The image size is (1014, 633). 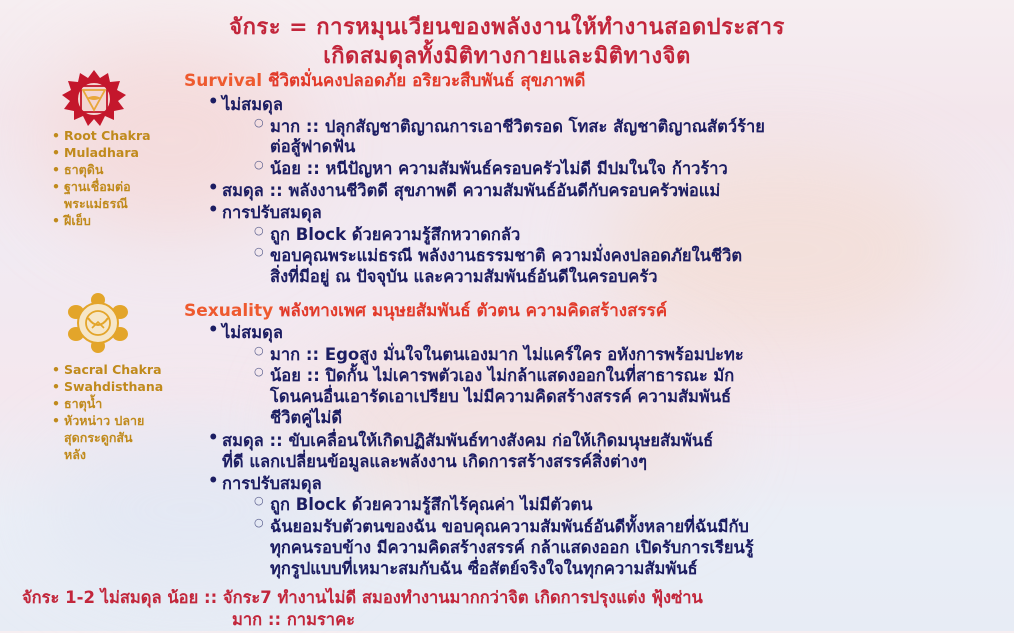 What do you see at coordinates (117, 135) in the screenshot?
I see `side-item: Root Chakra` at bounding box center [117, 135].